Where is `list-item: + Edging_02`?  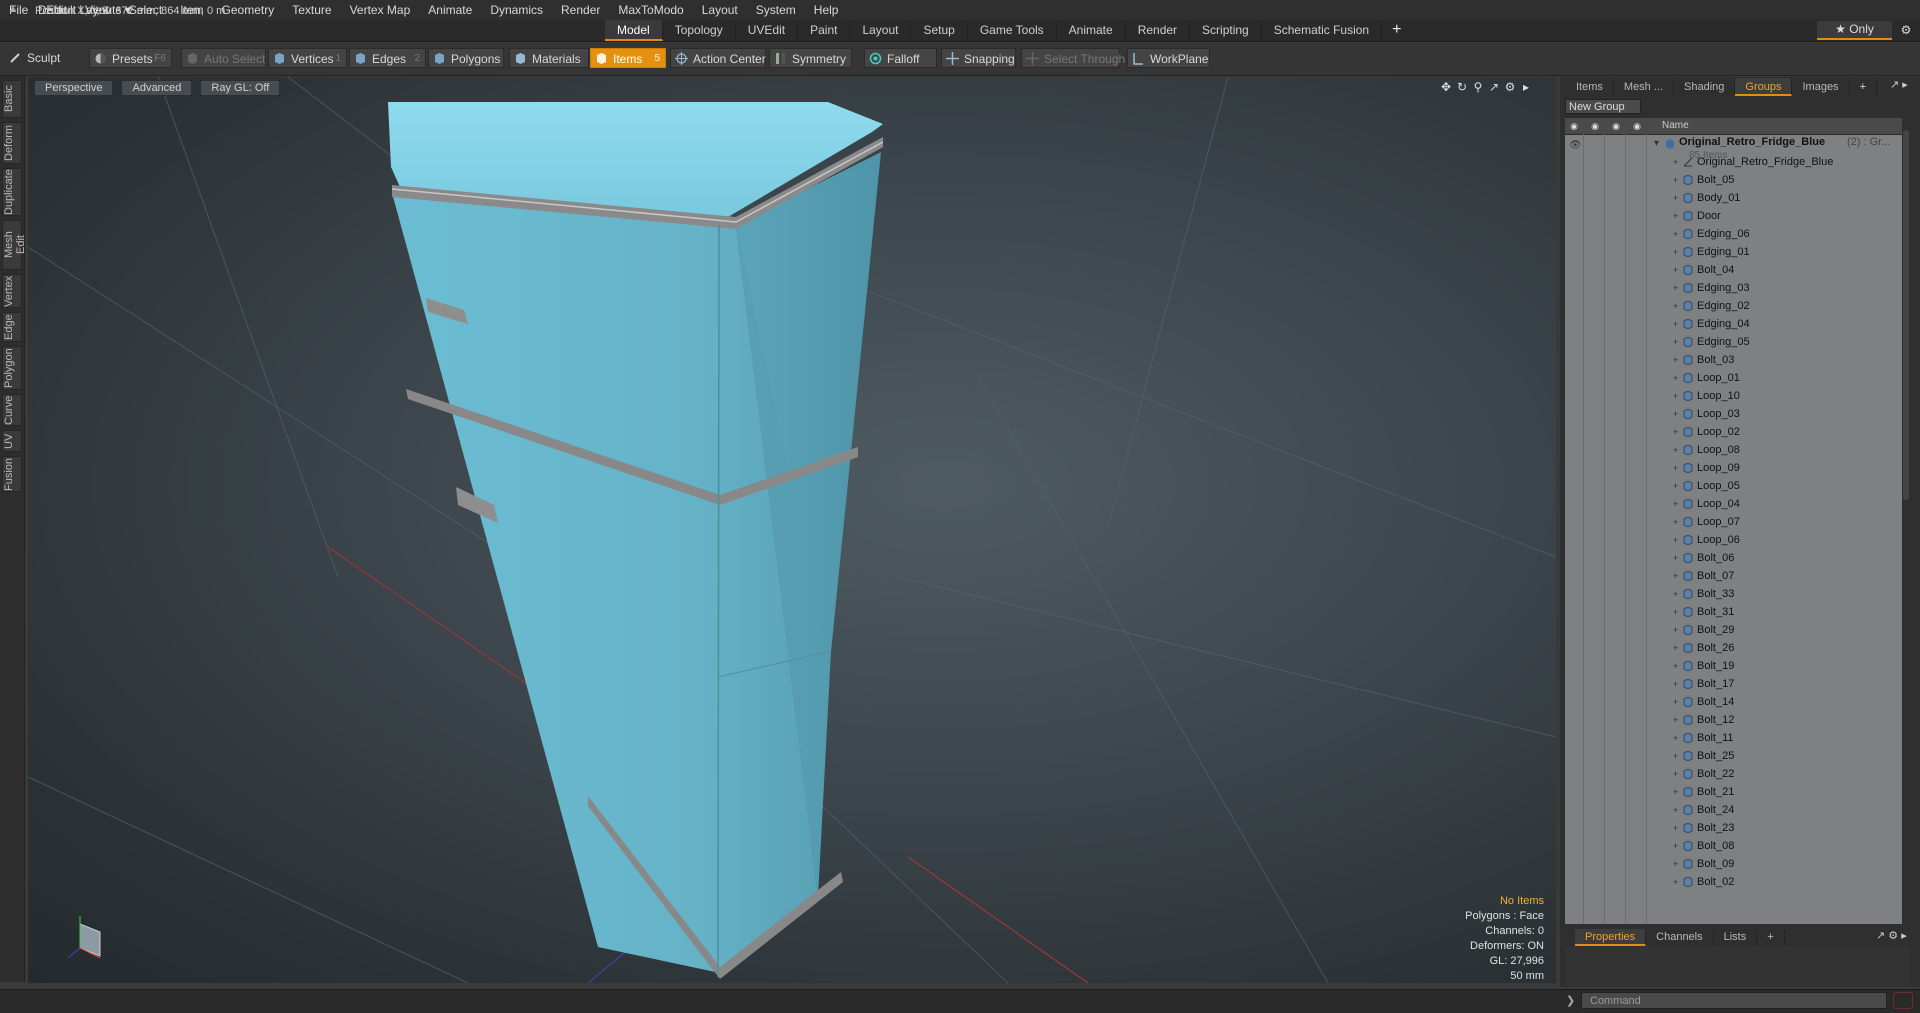
list-item: + Edging_02 is located at coordinates (1733, 306).